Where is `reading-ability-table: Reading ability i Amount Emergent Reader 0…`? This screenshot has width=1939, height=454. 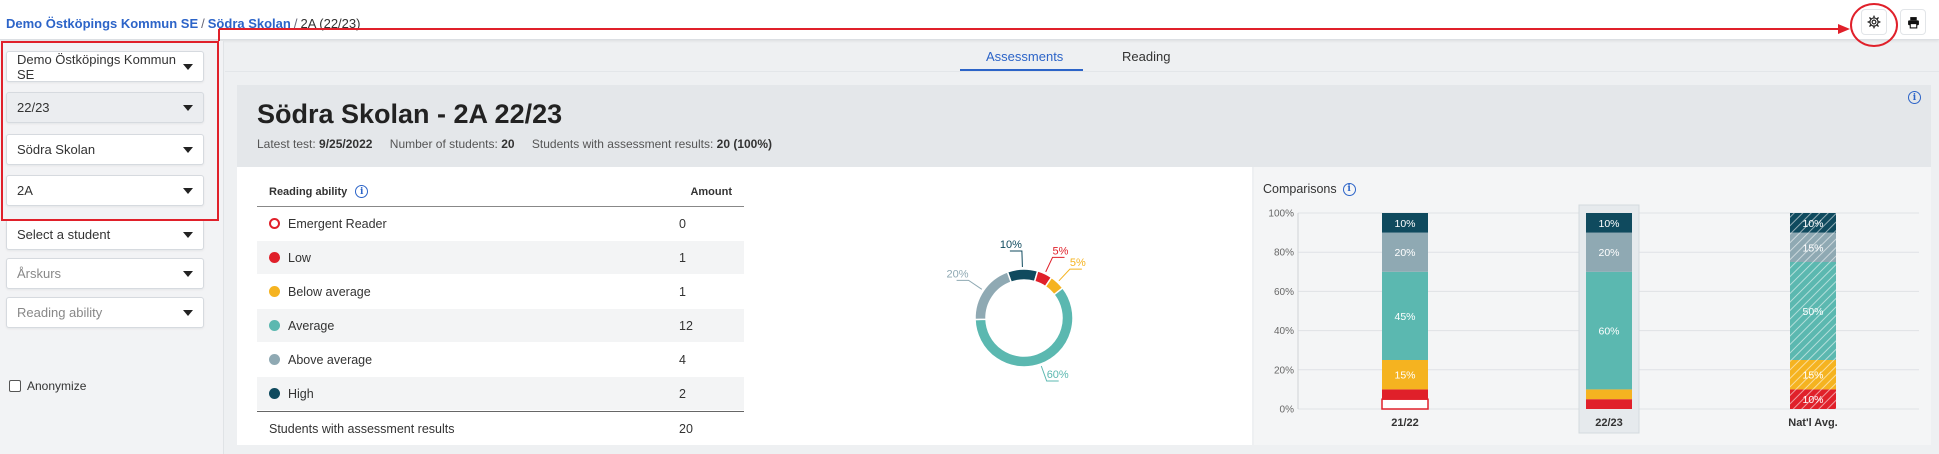
reading-ability-table: Reading ability i Amount Emergent Reader 0… is located at coordinates (500, 311).